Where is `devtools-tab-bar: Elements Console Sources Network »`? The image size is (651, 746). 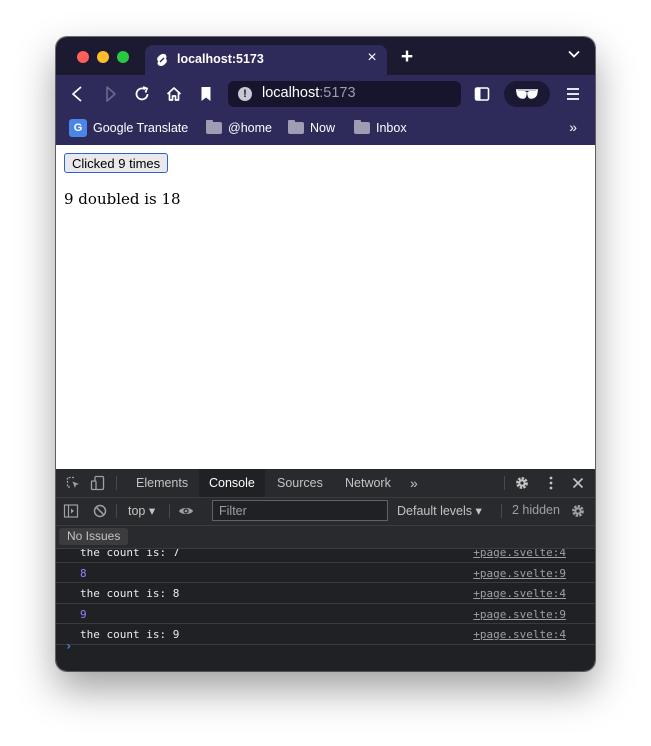
devtools-tab-bar: Elements Console Sources Network » is located at coordinates (325, 483).